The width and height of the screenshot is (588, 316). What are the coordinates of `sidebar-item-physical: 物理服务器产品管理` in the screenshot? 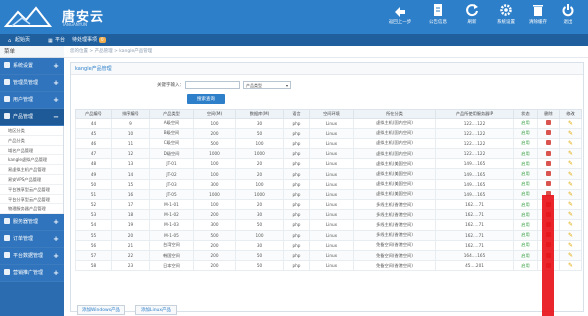 It's located at (31, 209).